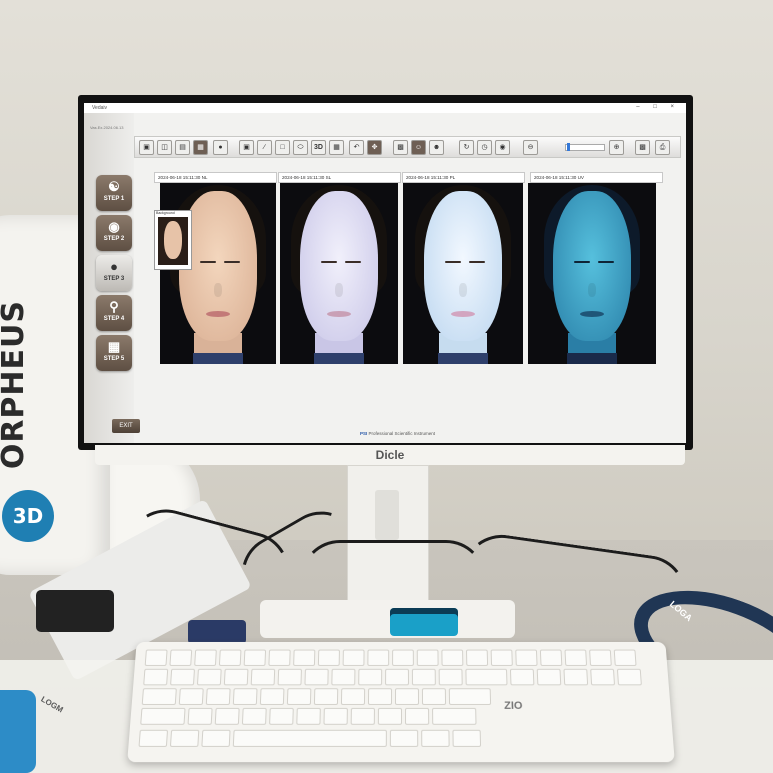  What do you see at coordinates (114, 239) in the screenshot?
I see `step-2-label: STEP 2` at bounding box center [114, 239].